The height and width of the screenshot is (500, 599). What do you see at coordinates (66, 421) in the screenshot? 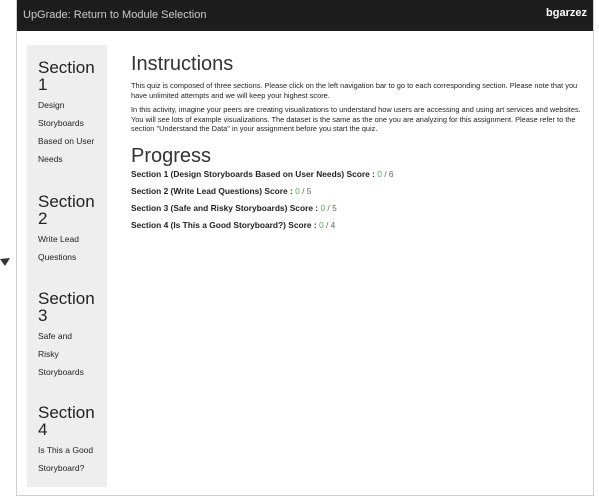
I see `section-heading: Section 4` at bounding box center [66, 421].